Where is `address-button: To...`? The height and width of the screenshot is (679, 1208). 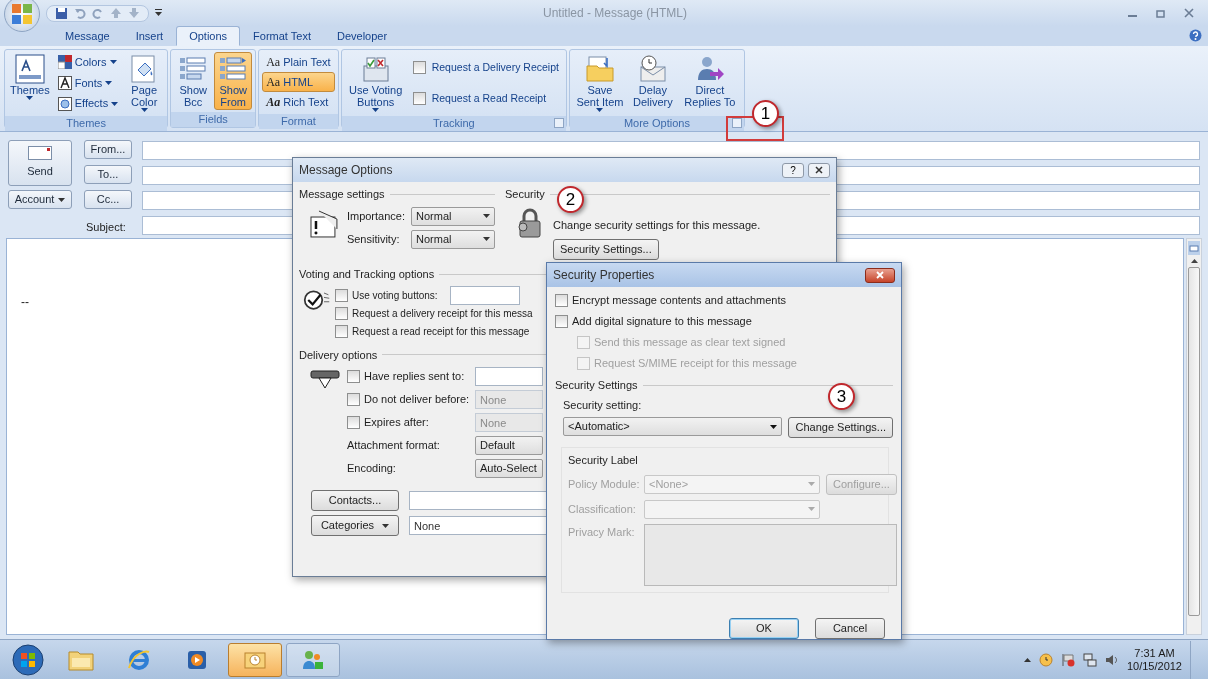 address-button: To... is located at coordinates (108, 174).